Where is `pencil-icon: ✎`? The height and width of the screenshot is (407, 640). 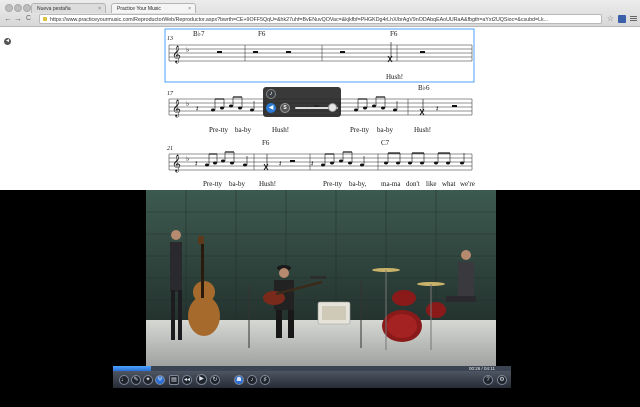 pencil-icon: ✎ is located at coordinates (136, 380).